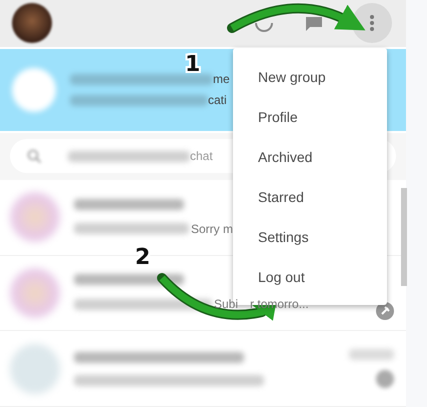 This screenshot has height=407, width=427. I want to click on banner-text: cati, so click(217, 100).